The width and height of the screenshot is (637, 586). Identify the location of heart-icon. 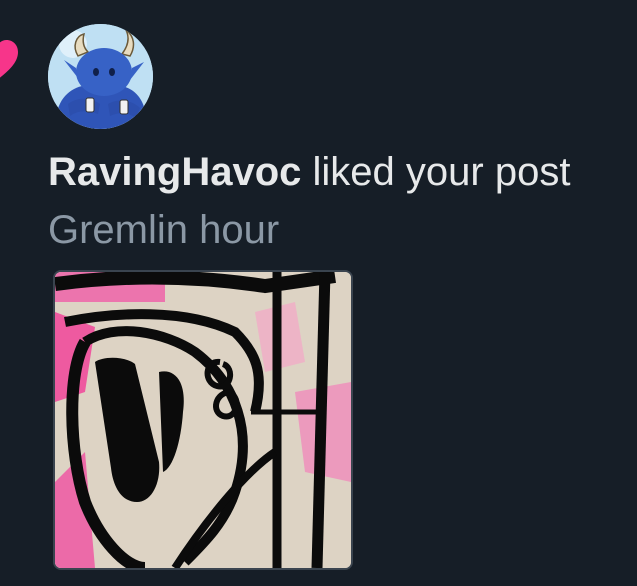
(10, 61).